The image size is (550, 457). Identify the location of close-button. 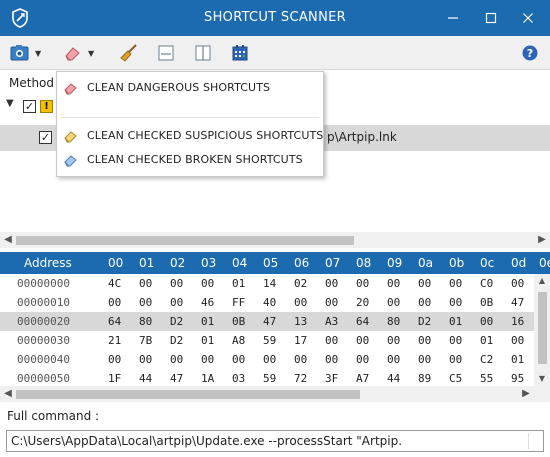
(528, 18).